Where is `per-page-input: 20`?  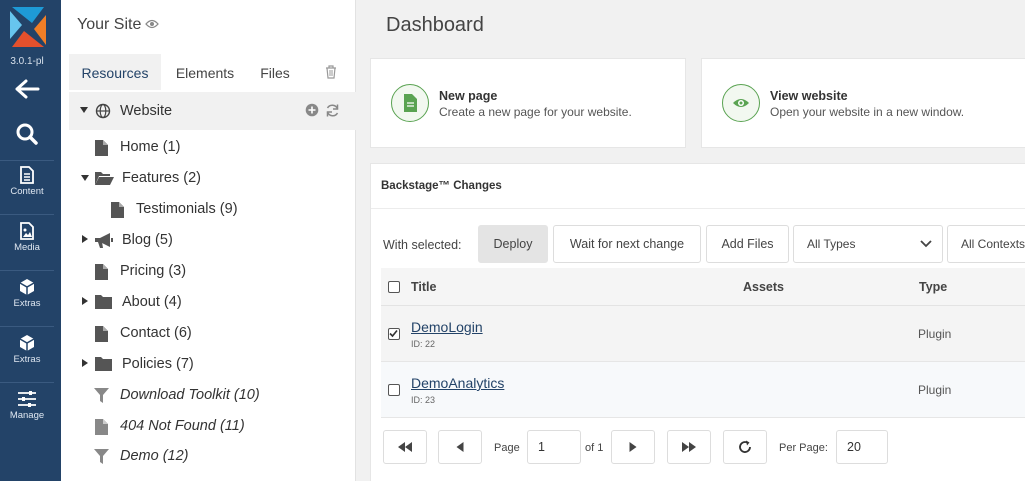
per-page-input: 20 is located at coordinates (862, 447).